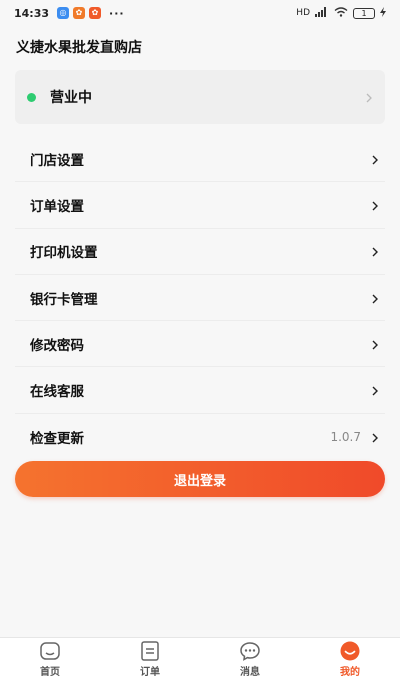 The width and height of the screenshot is (400, 680). Describe the element at coordinates (79, 48) in the screenshot. I see `page-title: 义捷水果批发直购店` at that location.